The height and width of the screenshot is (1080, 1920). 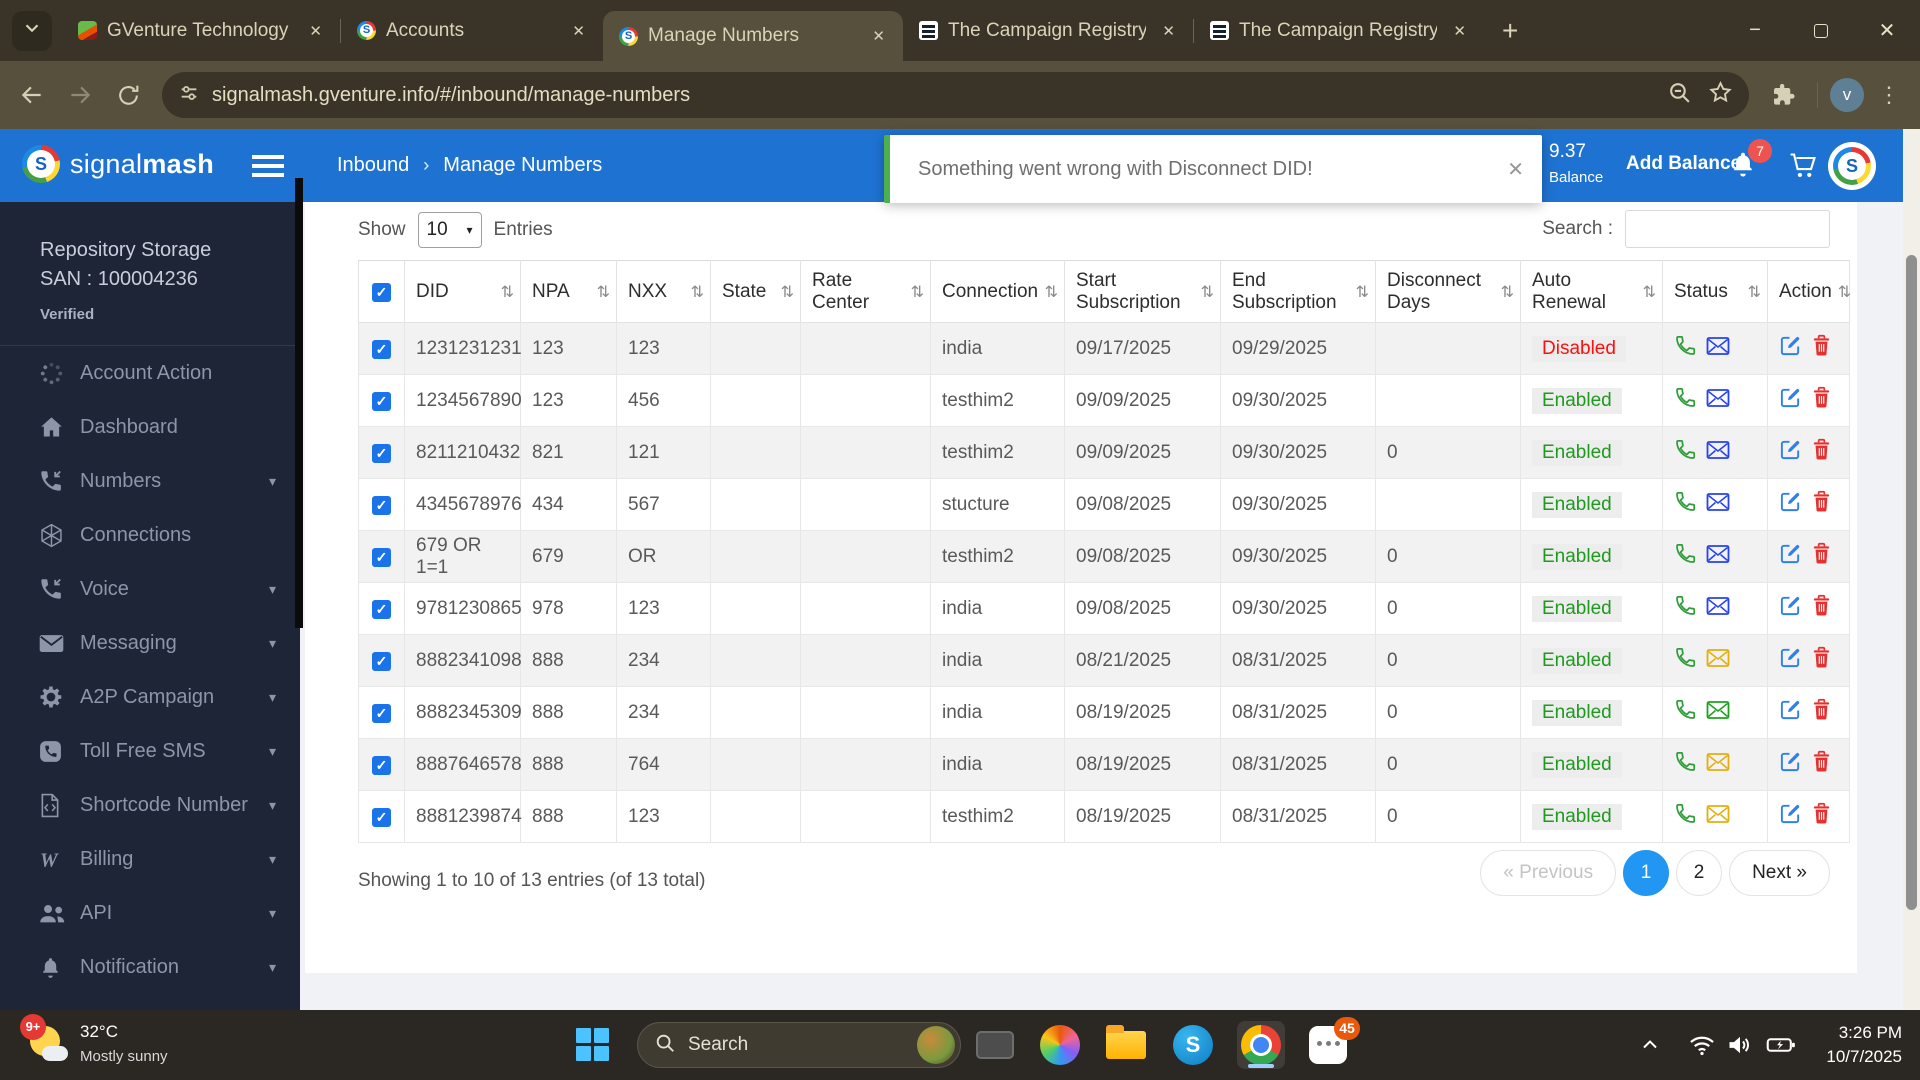 What do you see at coordinates (150, 859) in the screenshot?
I see `sidebar-item-billing: W Billing ▾` at bounding box center [150, 859].